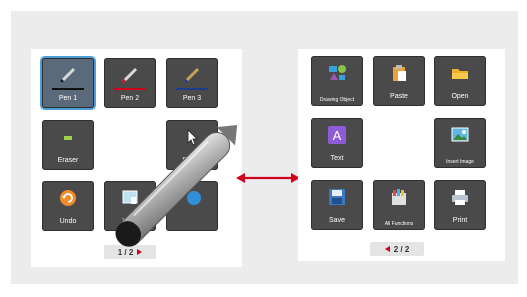 This screenshot has height=297, width=527. What do you see at coordinates (68, 160) in the screenshot?
I see `tile-label: Eraser` at bounding box center [68, 160].